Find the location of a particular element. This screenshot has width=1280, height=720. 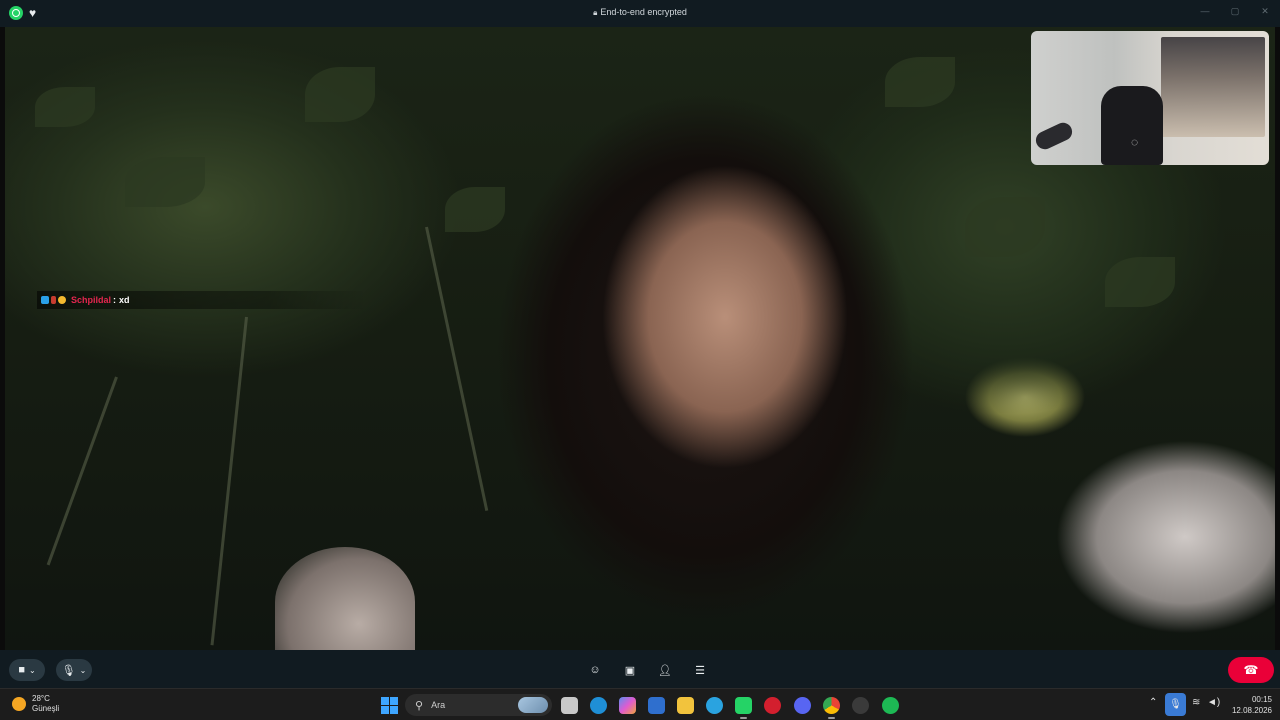

spotify-icon is located at coordinates (890, 705).